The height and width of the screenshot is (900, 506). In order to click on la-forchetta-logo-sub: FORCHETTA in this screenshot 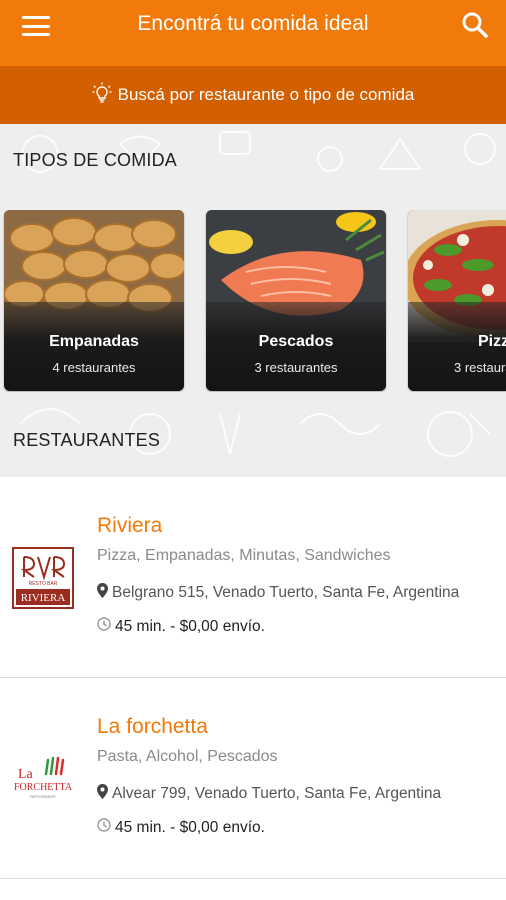, I will do `click(43, 787)`.